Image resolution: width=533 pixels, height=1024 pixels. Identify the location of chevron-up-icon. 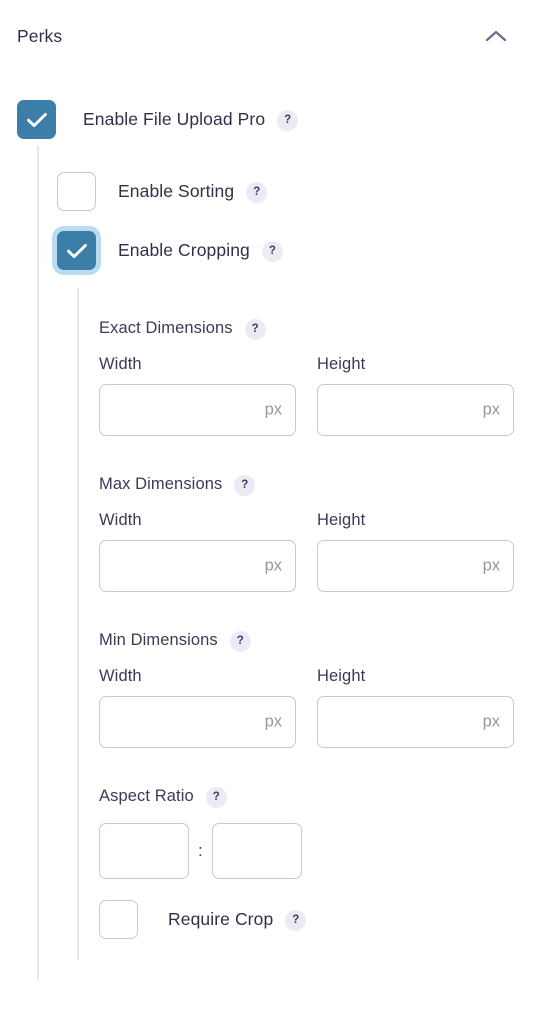
(496, 36).